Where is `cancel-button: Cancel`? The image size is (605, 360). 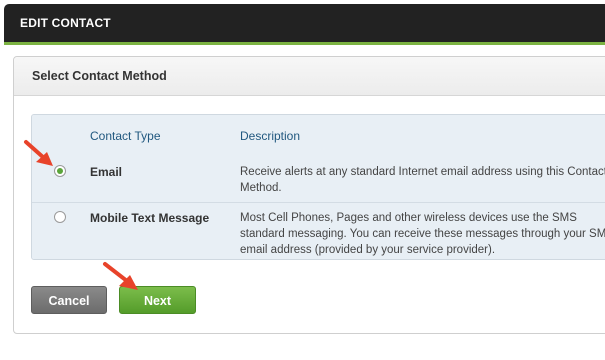 cancel-button: Cancel is located at coordinates (69, 300).